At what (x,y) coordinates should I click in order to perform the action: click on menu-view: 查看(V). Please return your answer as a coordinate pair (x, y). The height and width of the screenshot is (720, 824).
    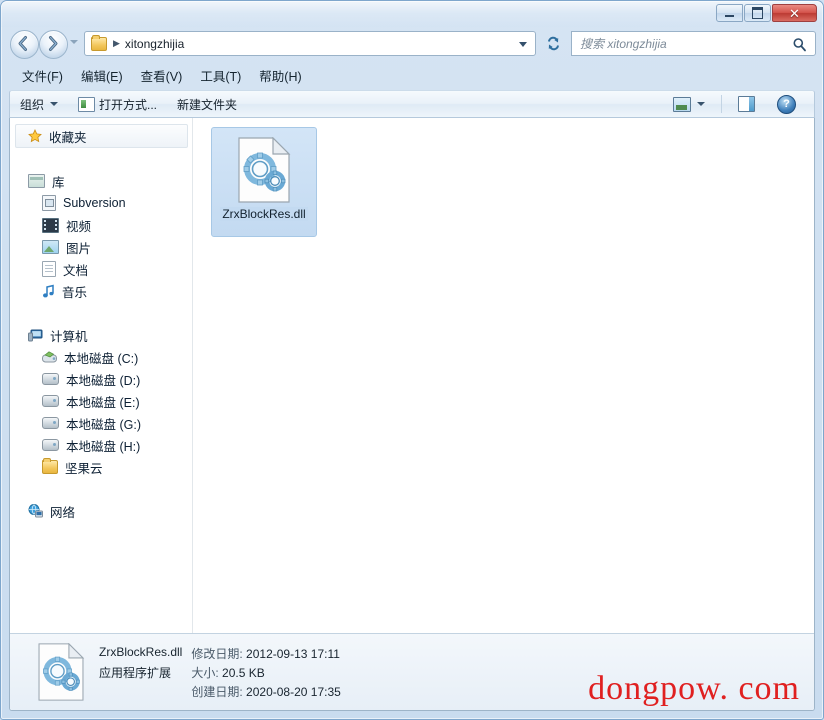
    Looking at the image, I should click on (162, 75).